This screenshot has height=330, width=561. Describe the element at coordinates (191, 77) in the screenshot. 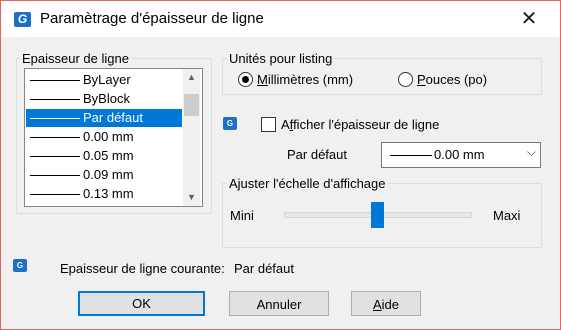

I see `scroll-up-icon: ▲` at that location.